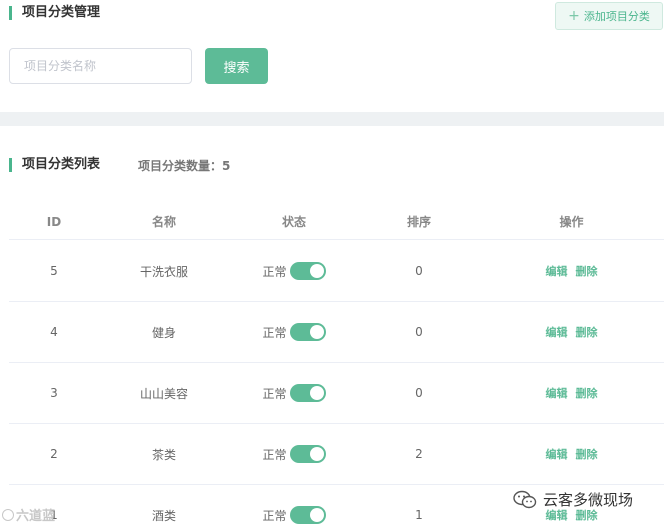 The height and width of the screenshot is (529, 664). What do you see at coordinates (616, 16) in the screenshot?
I see `add-category-label: 添加项目分类` at bounding box center [616, 16].